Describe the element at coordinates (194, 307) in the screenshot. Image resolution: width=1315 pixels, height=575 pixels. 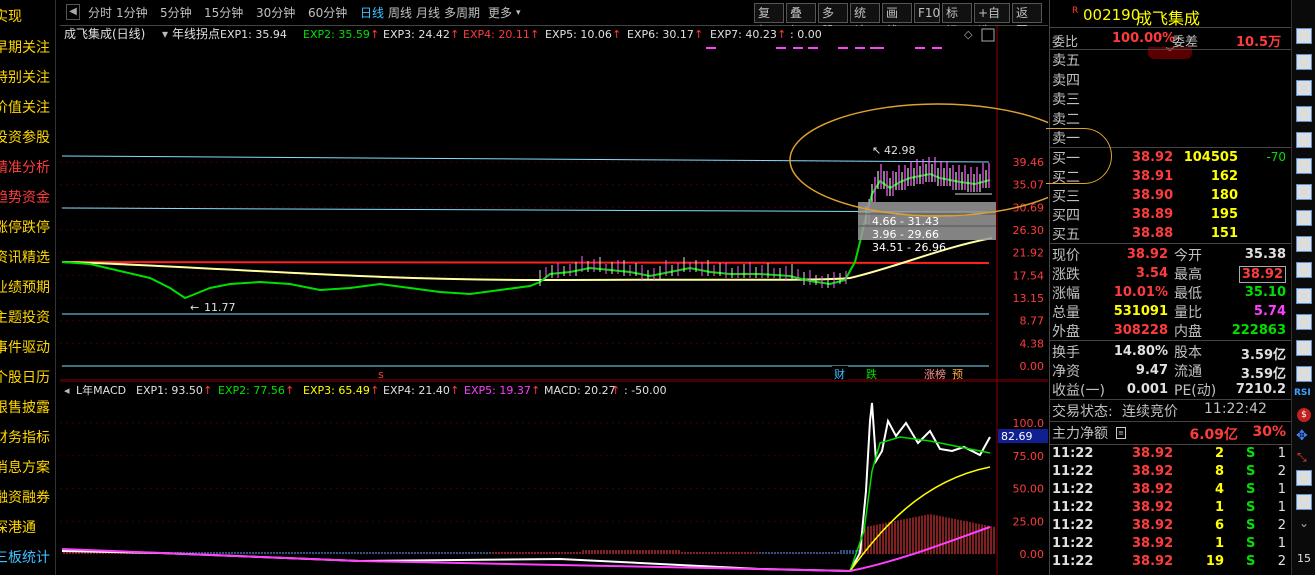
I see `low-annotation: ←` at that location.